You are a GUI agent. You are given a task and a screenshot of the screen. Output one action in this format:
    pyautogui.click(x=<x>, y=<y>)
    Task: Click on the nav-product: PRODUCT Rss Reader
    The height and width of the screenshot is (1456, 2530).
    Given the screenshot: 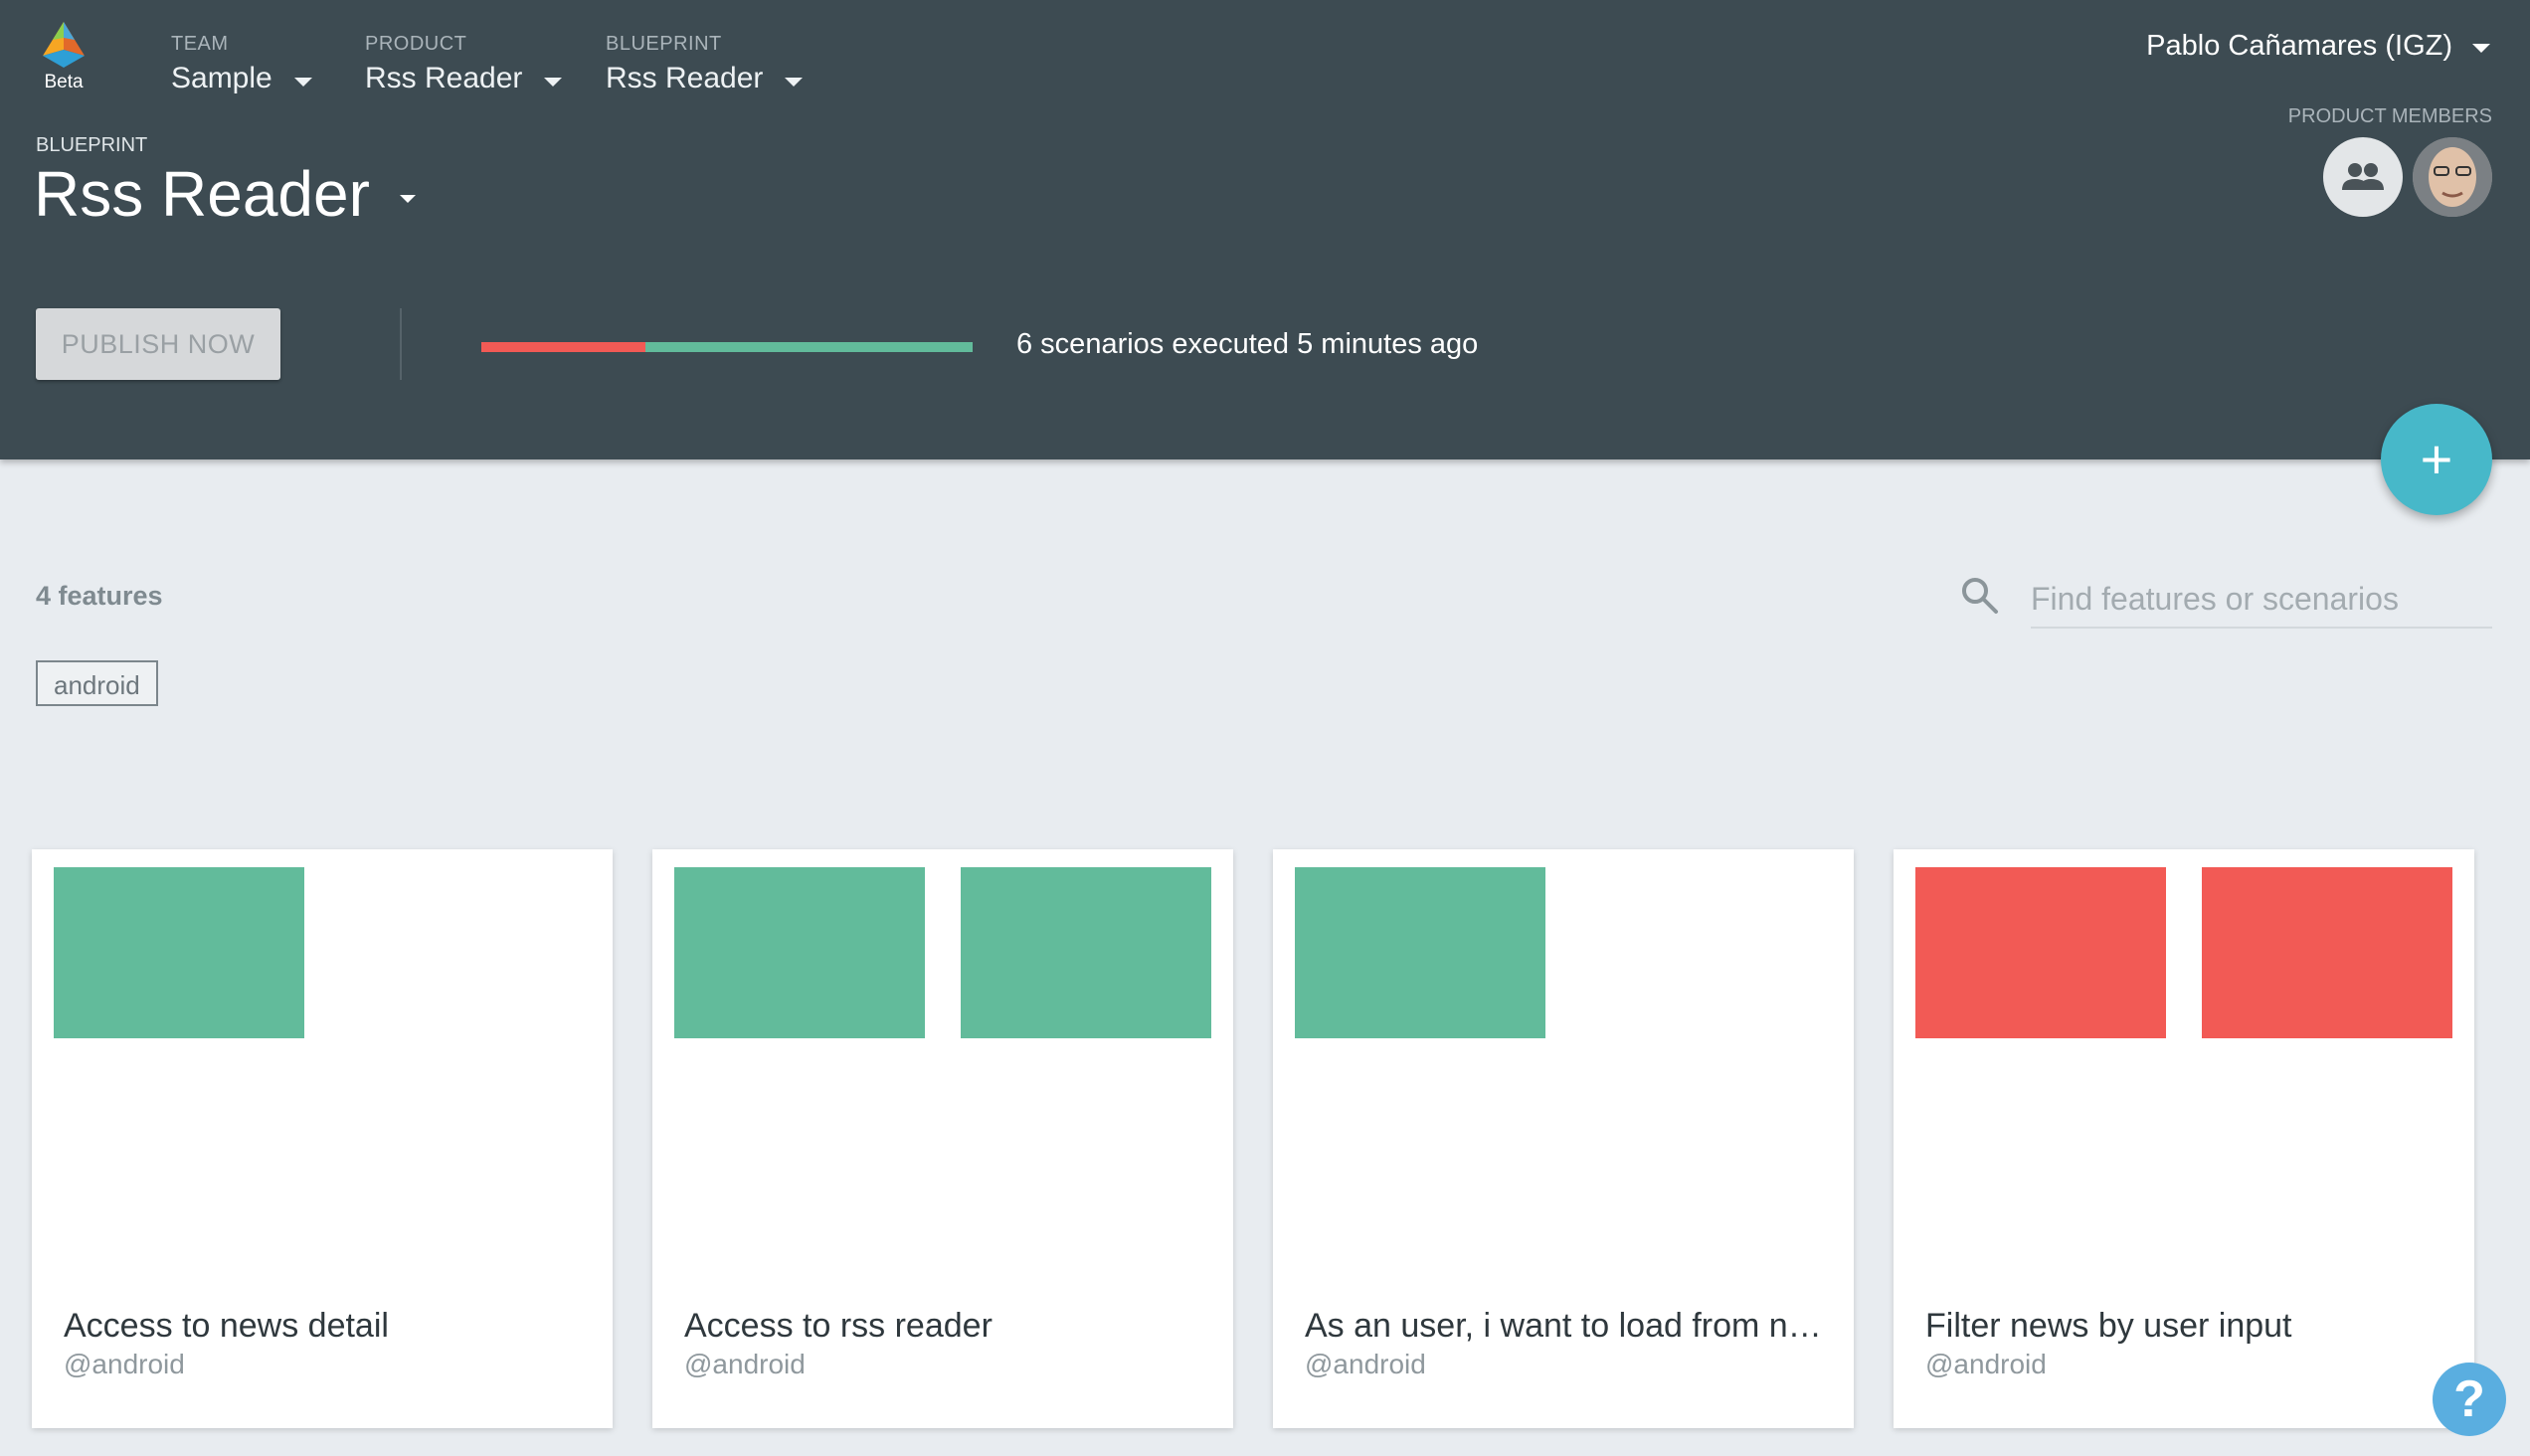 What is the action you would take?
    pyautogui.click(x=464, y=64)
    